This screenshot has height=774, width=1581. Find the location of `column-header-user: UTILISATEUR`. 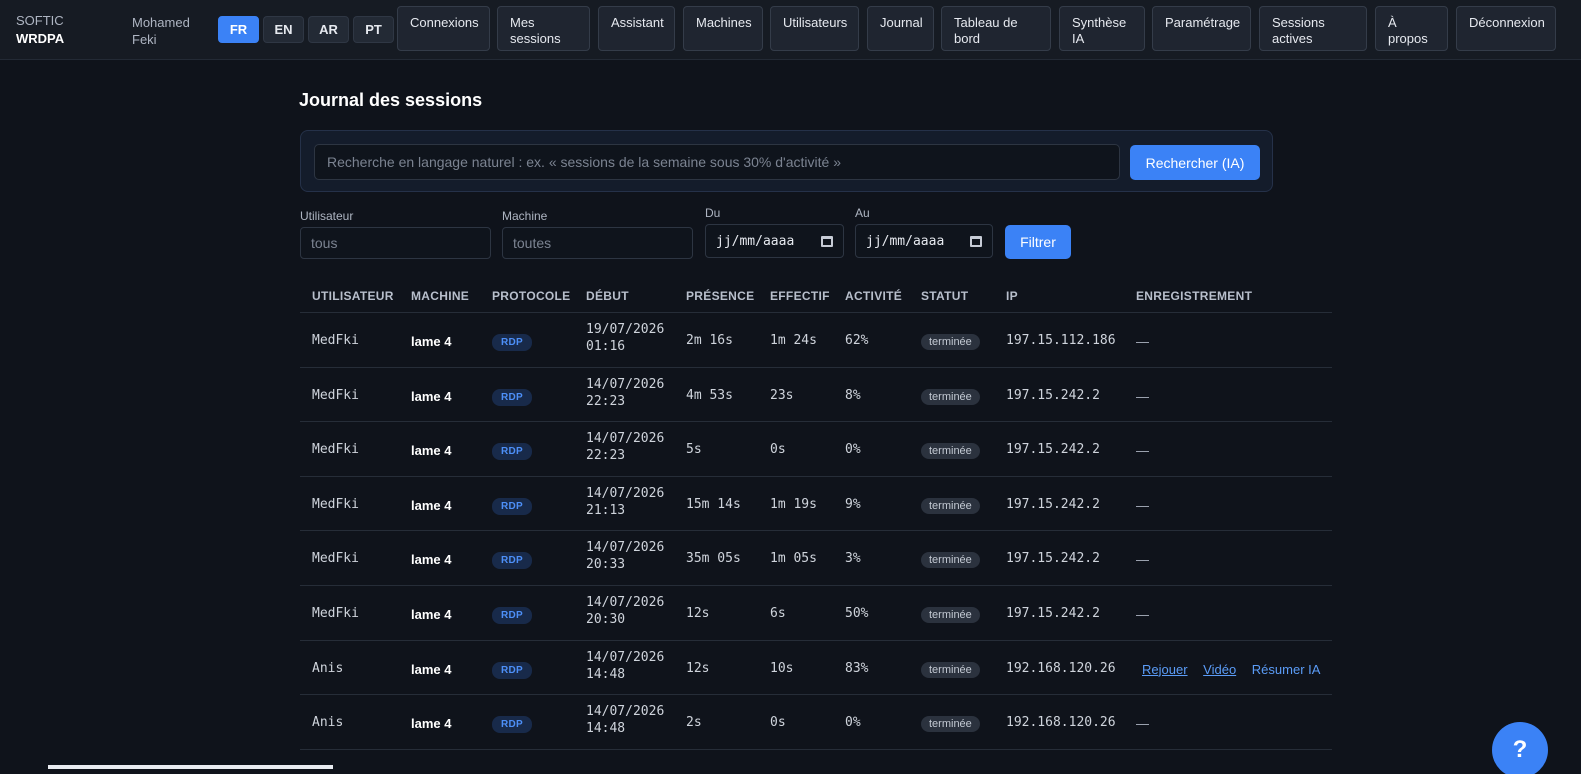

column-header-user: UTILISATEUR is located at coordinates (353, 296).